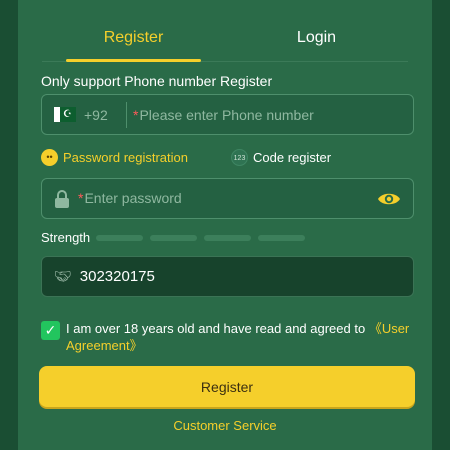 This screenshot has width=450, height=450. What do you see at coordinates (62, 198) in the screenshot?
I see `lock-icon` at bounding box center [62, 198].